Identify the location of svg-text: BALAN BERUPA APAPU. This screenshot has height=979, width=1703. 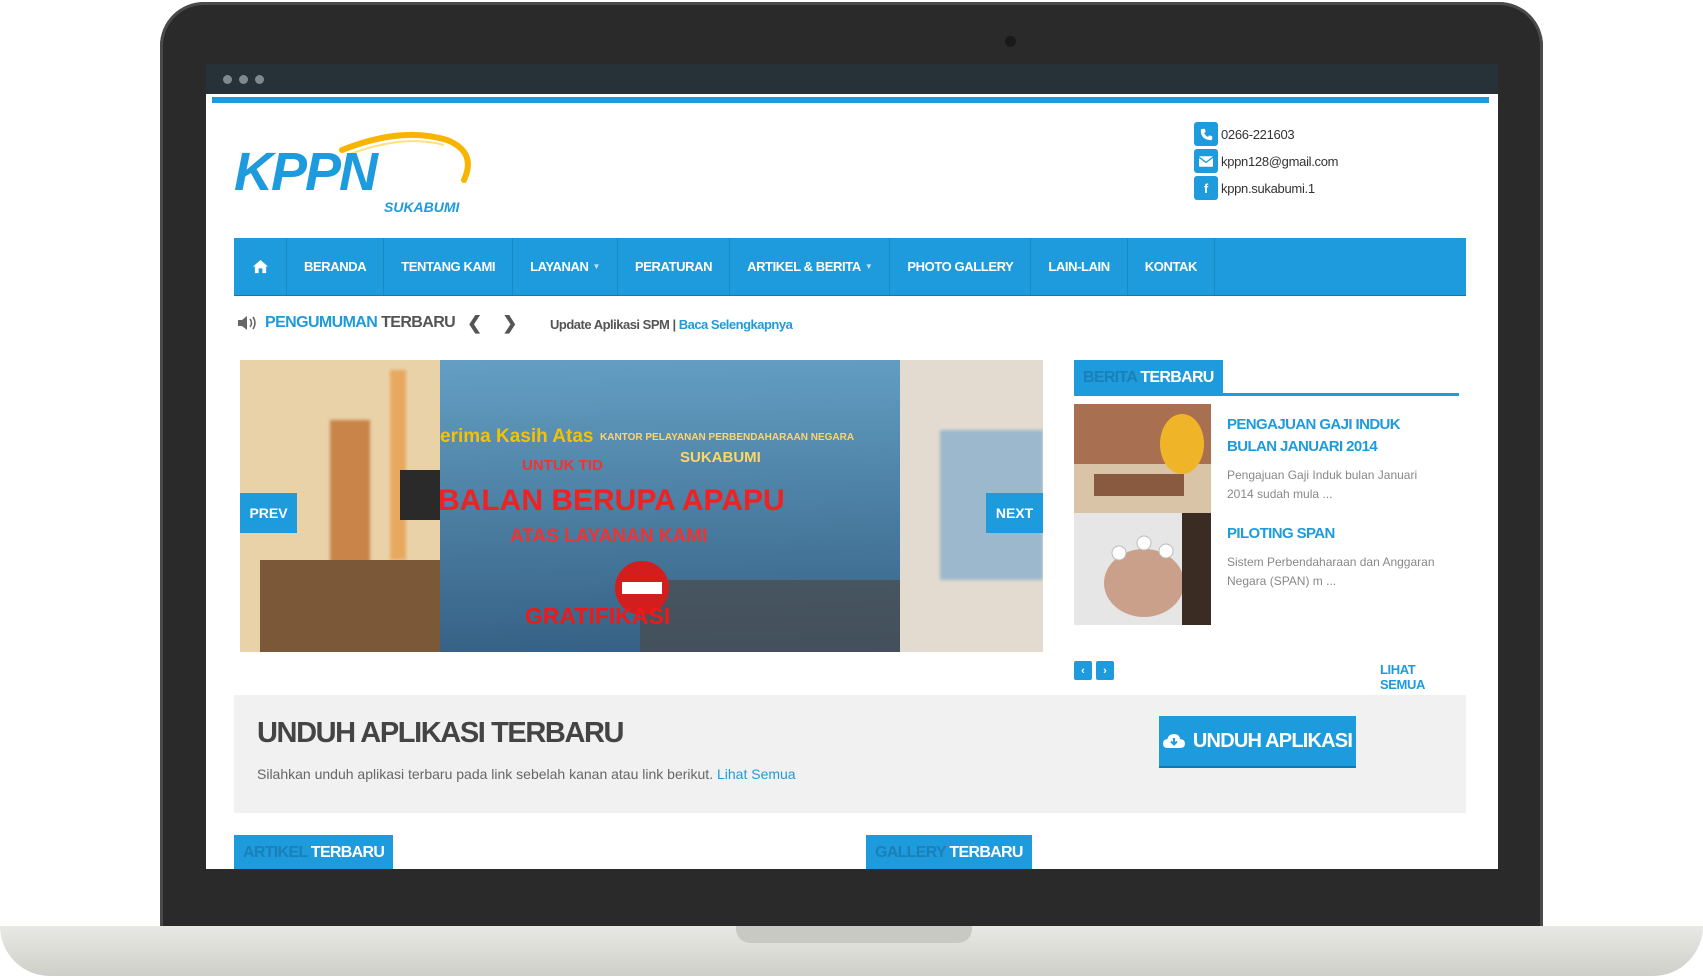
(611, 500).